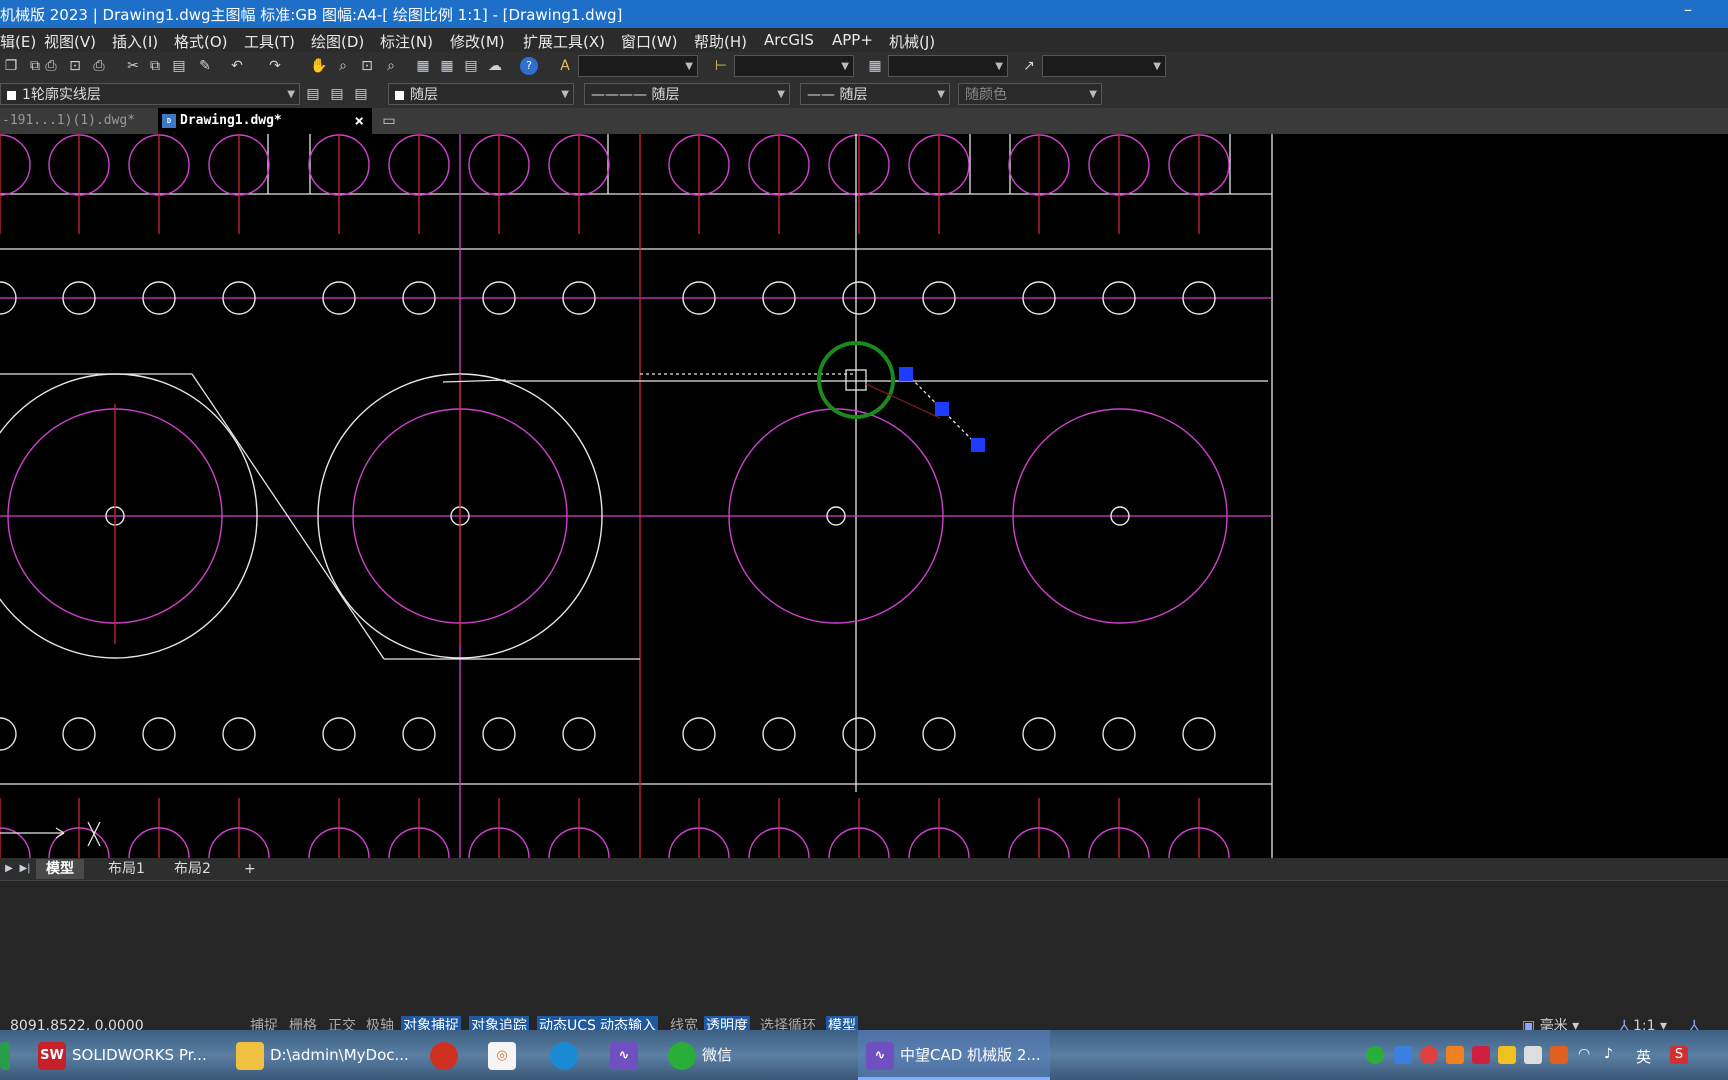 The height and width of the screenshot is (1080, 1728). What do you see at coordinates (1587, 1055) in the screenshot?
I see `wifi-icon: ◠` at bounding box center [1587, 1055].